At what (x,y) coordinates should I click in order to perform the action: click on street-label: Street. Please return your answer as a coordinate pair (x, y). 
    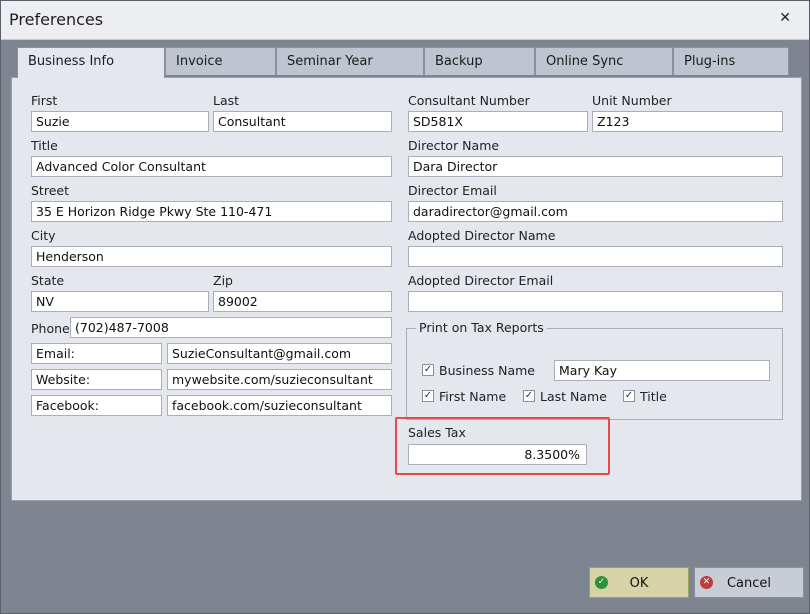
    Looking at the image, I should click on (50, 190).